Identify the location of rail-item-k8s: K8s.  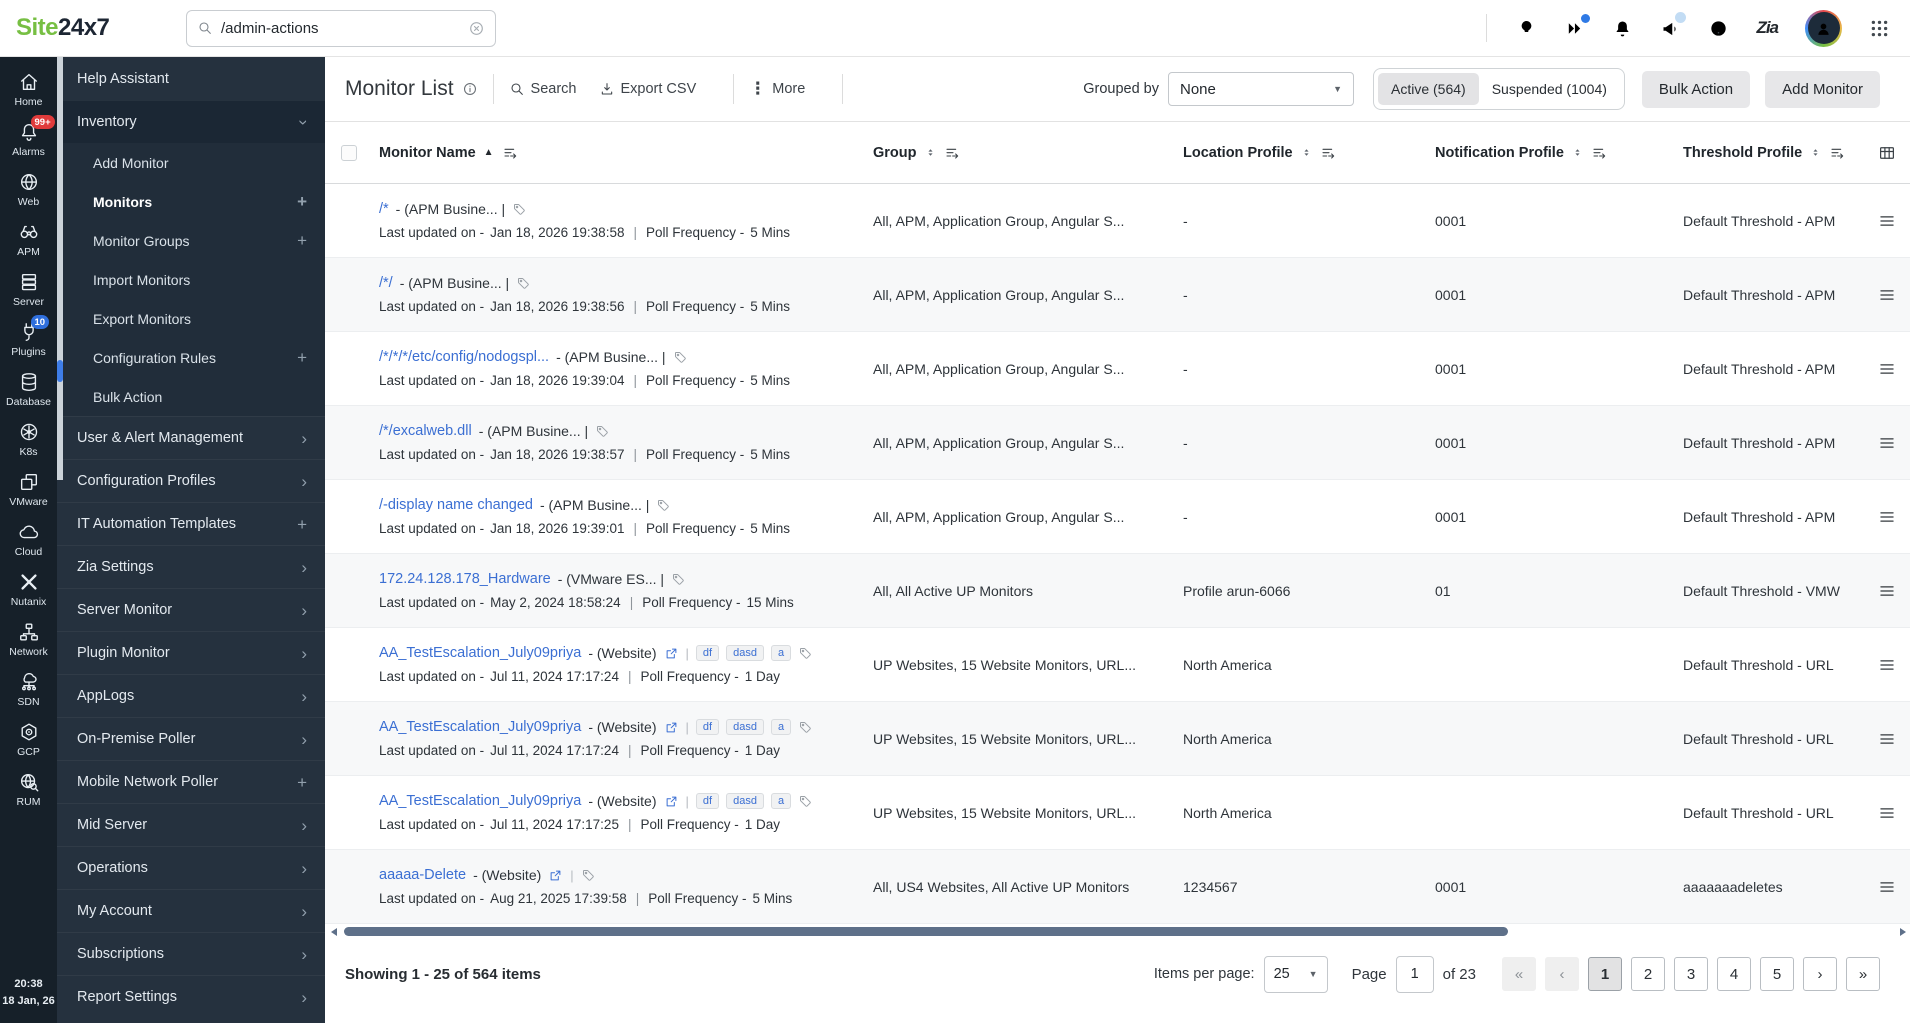
(28, 439).